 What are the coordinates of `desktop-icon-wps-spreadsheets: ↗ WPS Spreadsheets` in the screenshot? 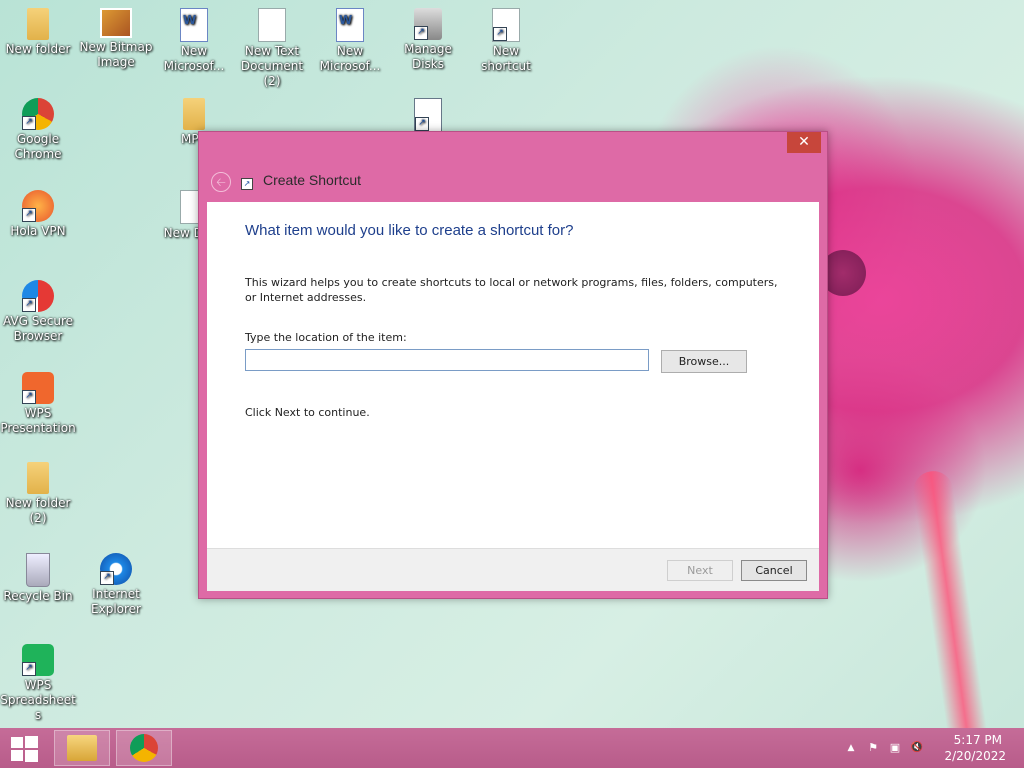 It's located at (38, 683).